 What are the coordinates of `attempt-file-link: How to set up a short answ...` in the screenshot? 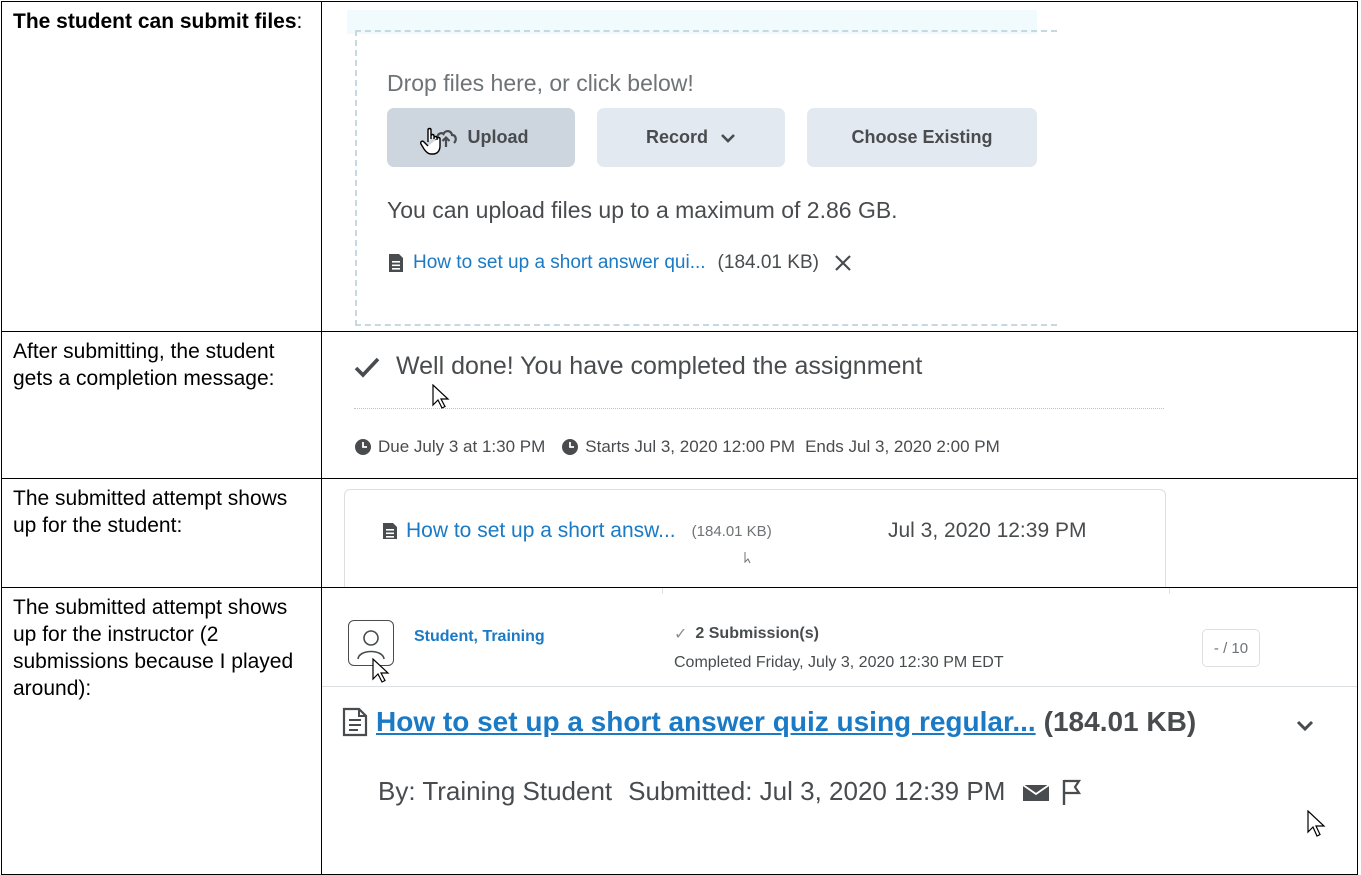 It's located at (541, 531).